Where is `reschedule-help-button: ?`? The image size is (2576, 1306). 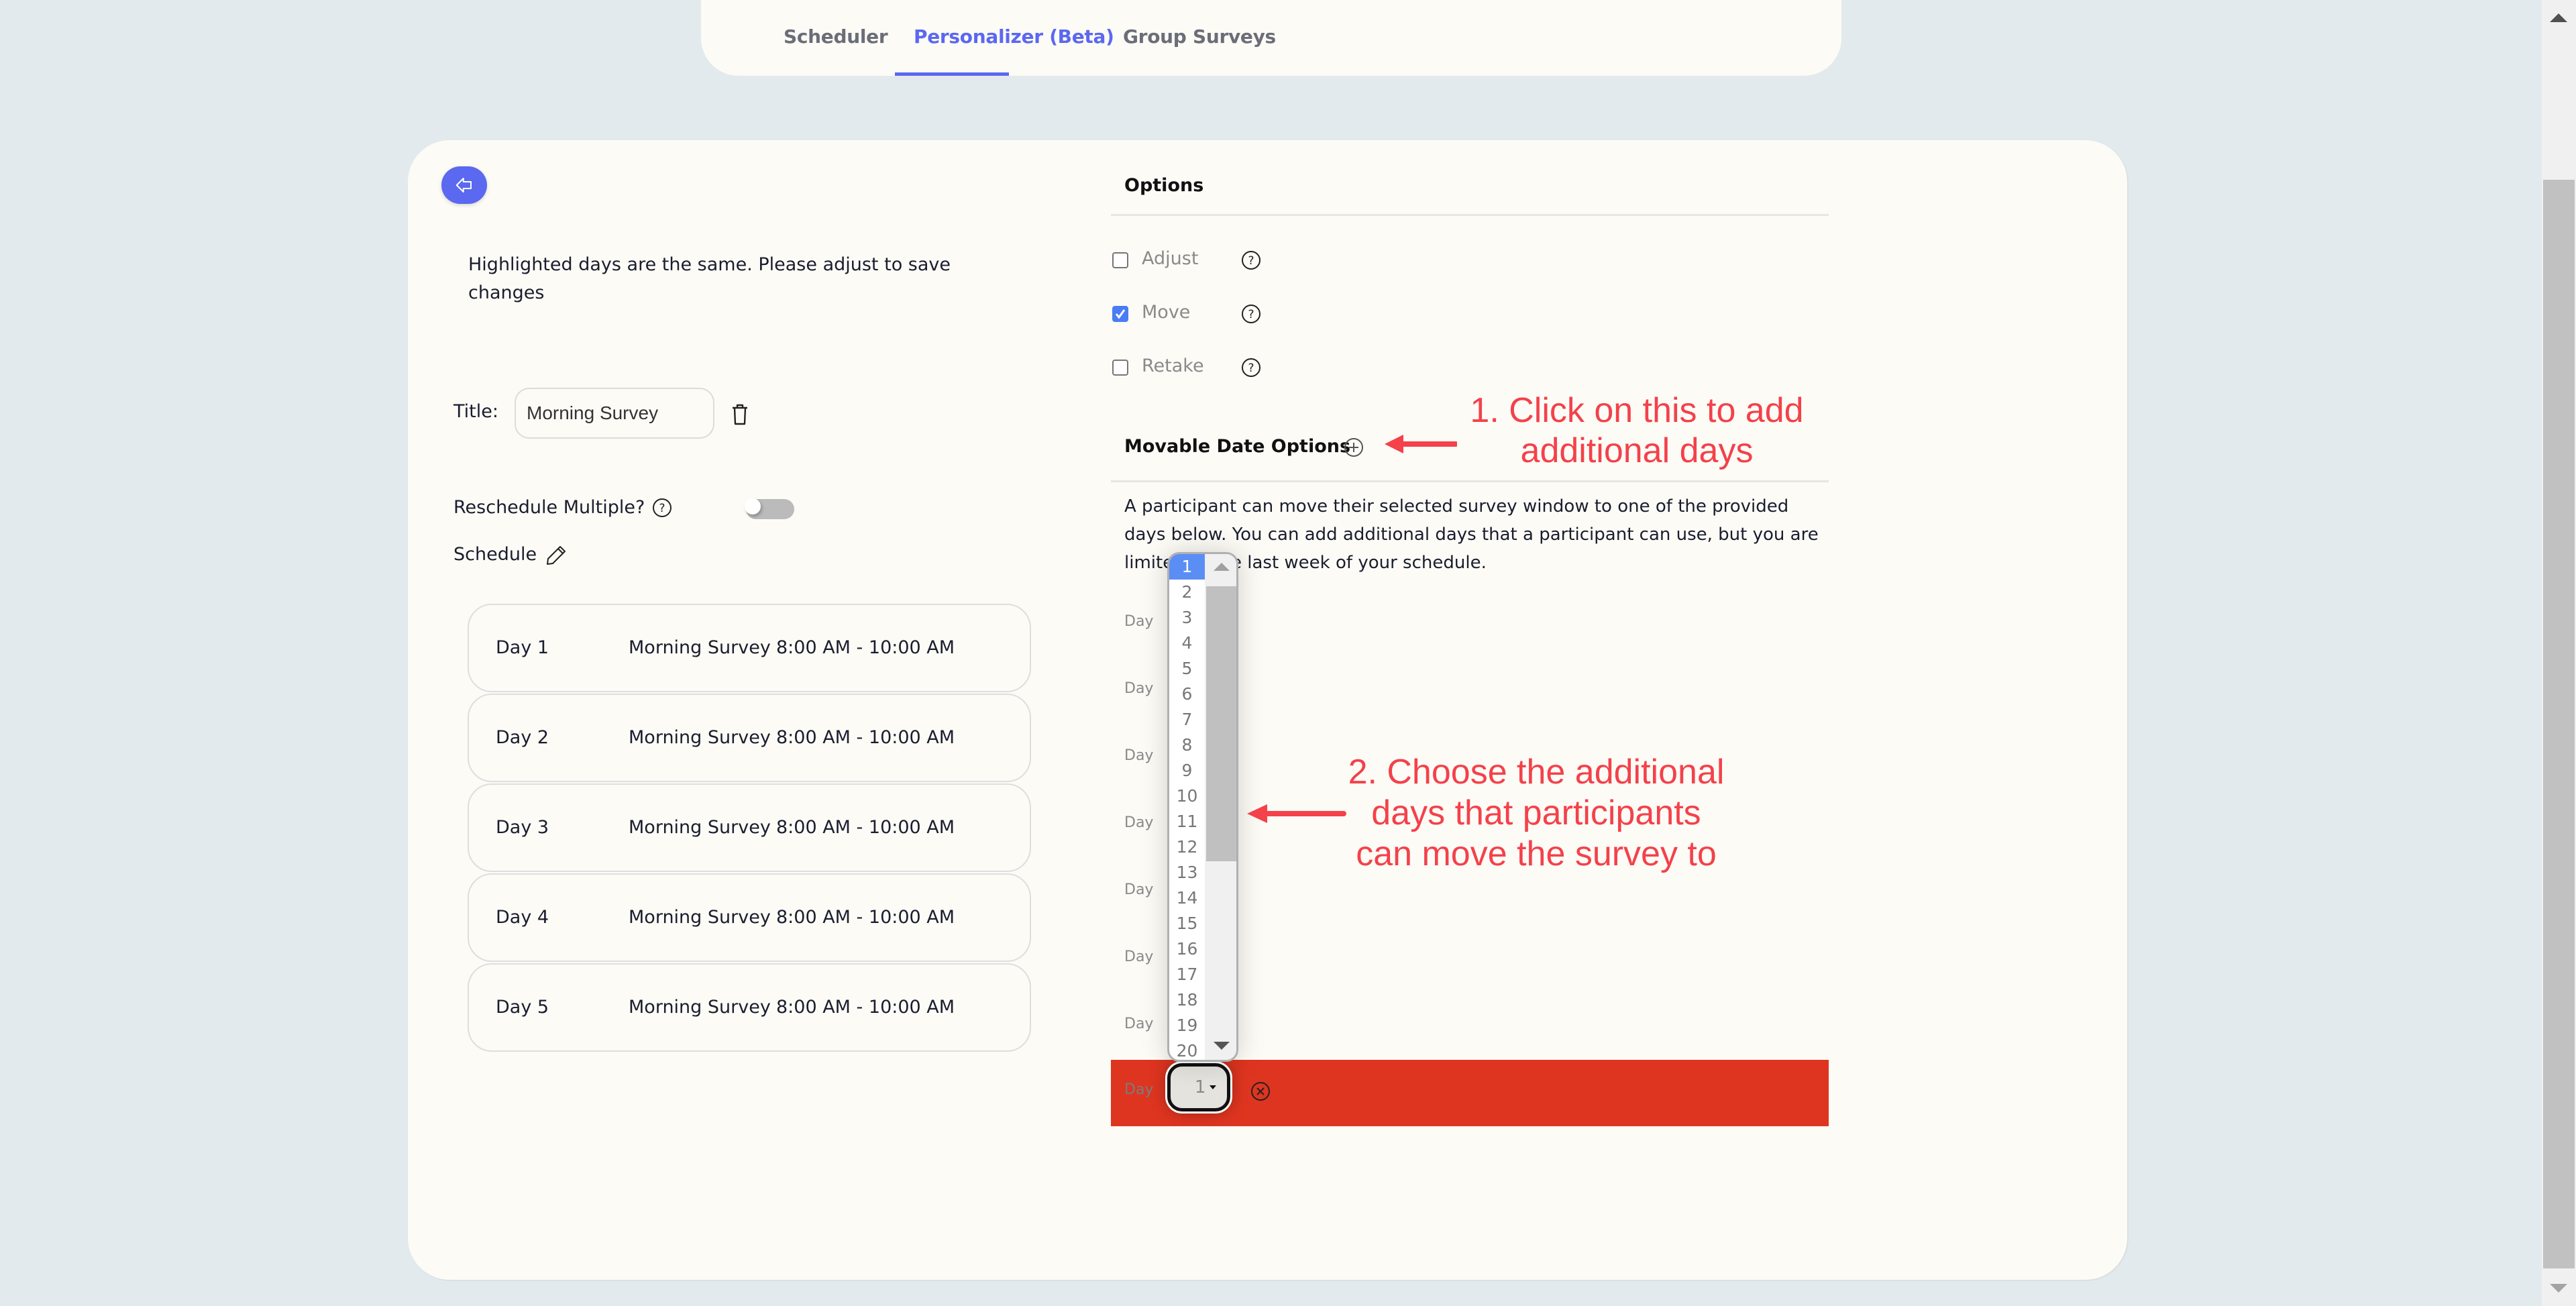
reschedule-help-button: ? is located at coordinates (662, 508).